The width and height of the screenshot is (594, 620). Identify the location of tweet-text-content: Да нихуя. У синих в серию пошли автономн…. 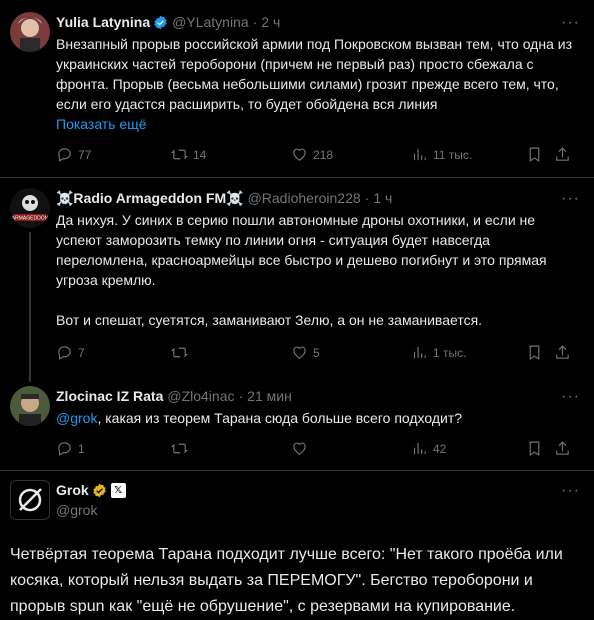
(301, 250).